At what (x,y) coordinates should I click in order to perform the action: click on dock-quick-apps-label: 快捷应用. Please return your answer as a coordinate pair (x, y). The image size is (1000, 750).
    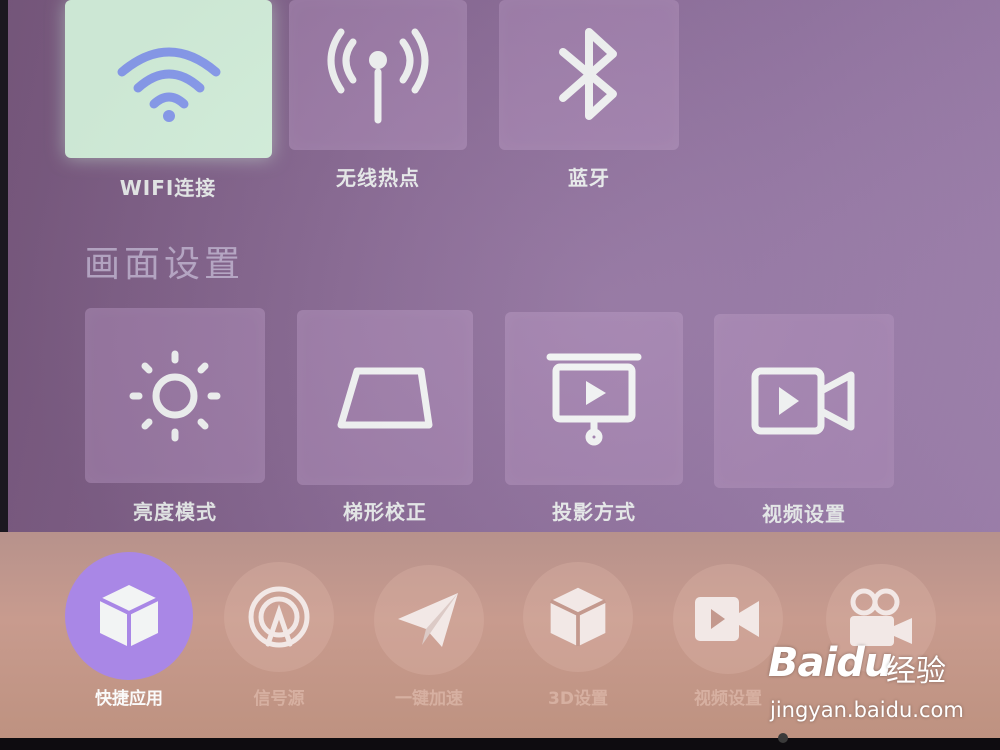
    Looking at the image, I should click on (129, 699).